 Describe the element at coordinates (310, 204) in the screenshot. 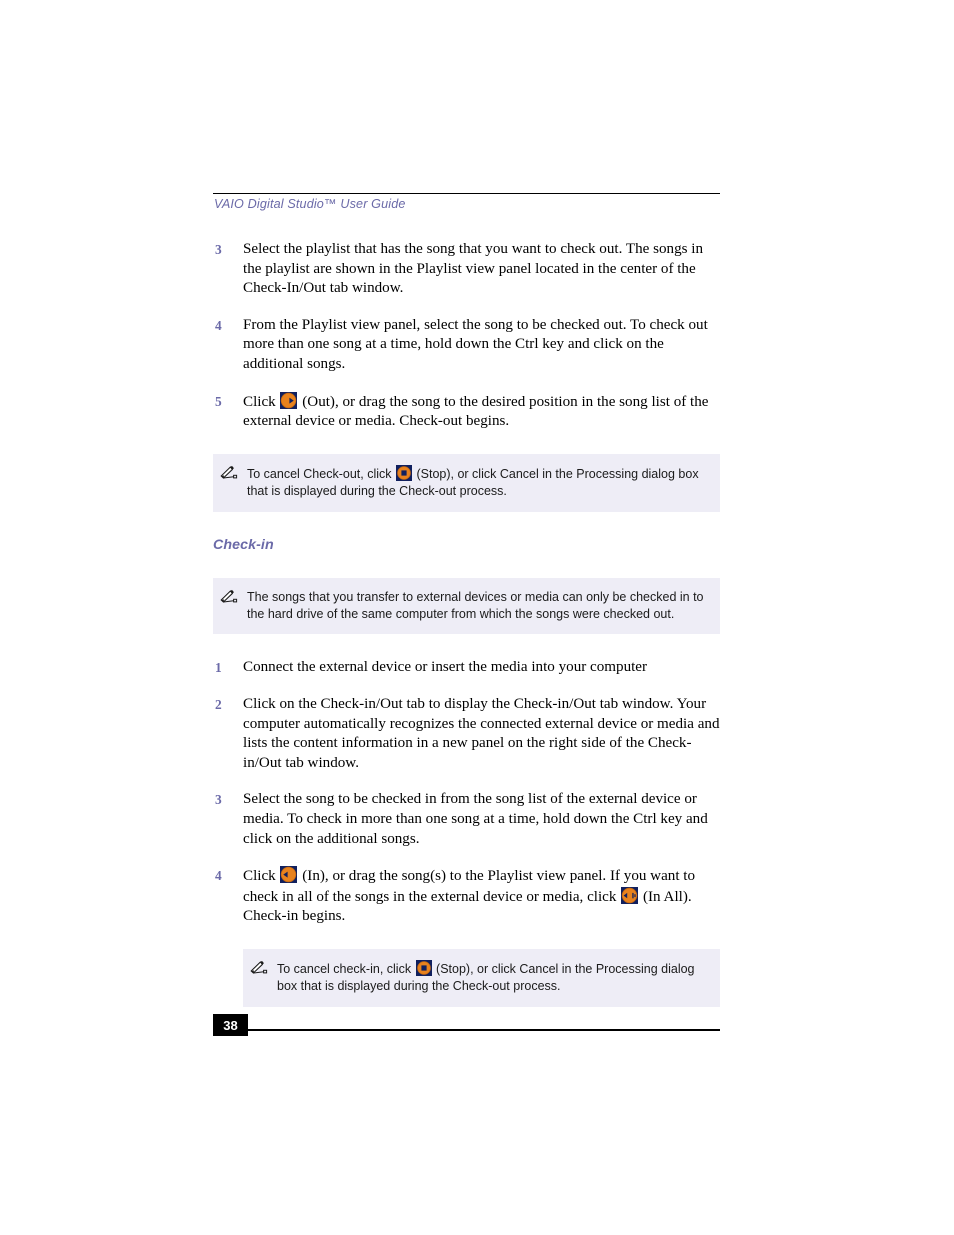

I see `page-header-title: VAIO Digital Studio™ User Guide` at that location.